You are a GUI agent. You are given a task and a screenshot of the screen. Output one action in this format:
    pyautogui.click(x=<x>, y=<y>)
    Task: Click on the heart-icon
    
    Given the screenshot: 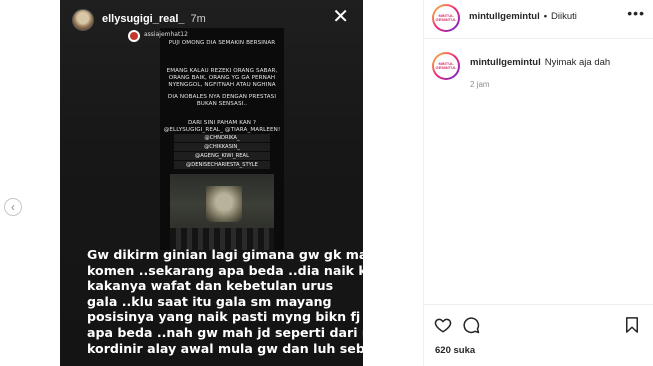 What is the action you would take?
    pyautogui.click(x=443, y=325)
    